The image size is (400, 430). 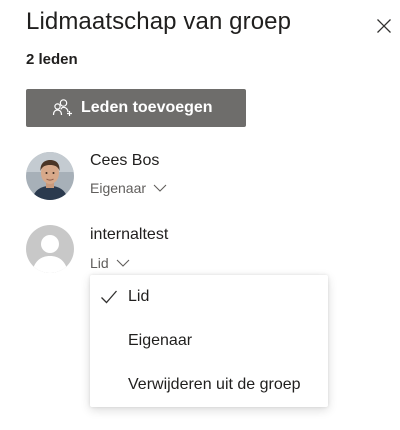 I want to click on role-option-label: Lid, so click(x=139, y=296).